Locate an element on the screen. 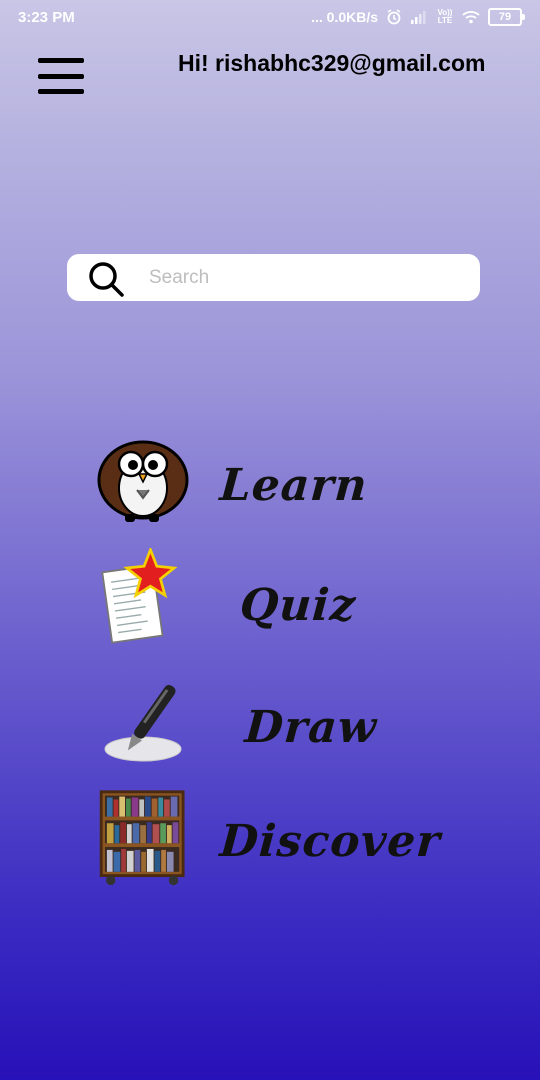 This screenshot has height=1080, width=540. network-speed: ... 0.0KB/s is located at coordinates (344, 17).